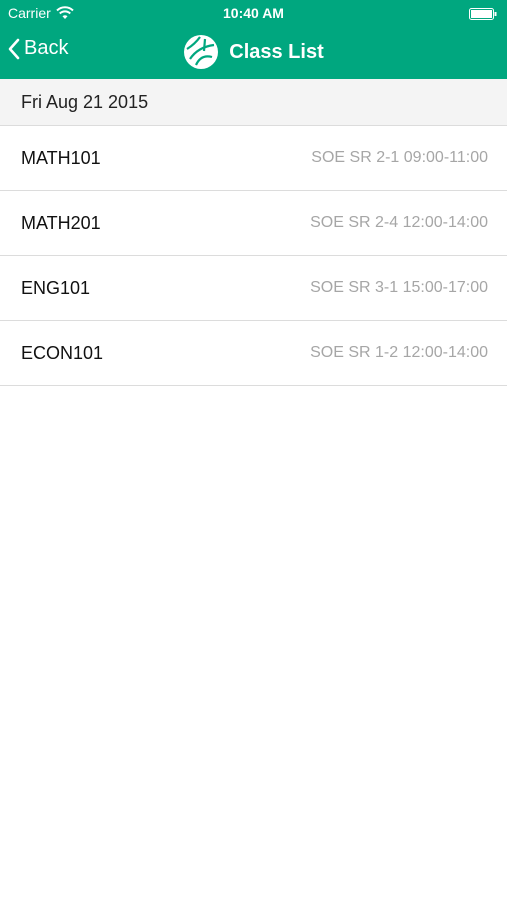 This screenshot has height=900, width=507. I want to click on title-group: Class List, so click(253, 52).